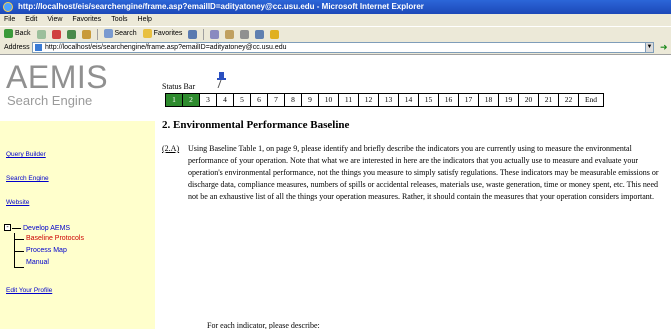 The width and height of the screenshot is (671, 329). What do you see at coordinates (8, 7) in the screenshot?
I see `internet-explorer-icon` at bounding box center [8, 7].